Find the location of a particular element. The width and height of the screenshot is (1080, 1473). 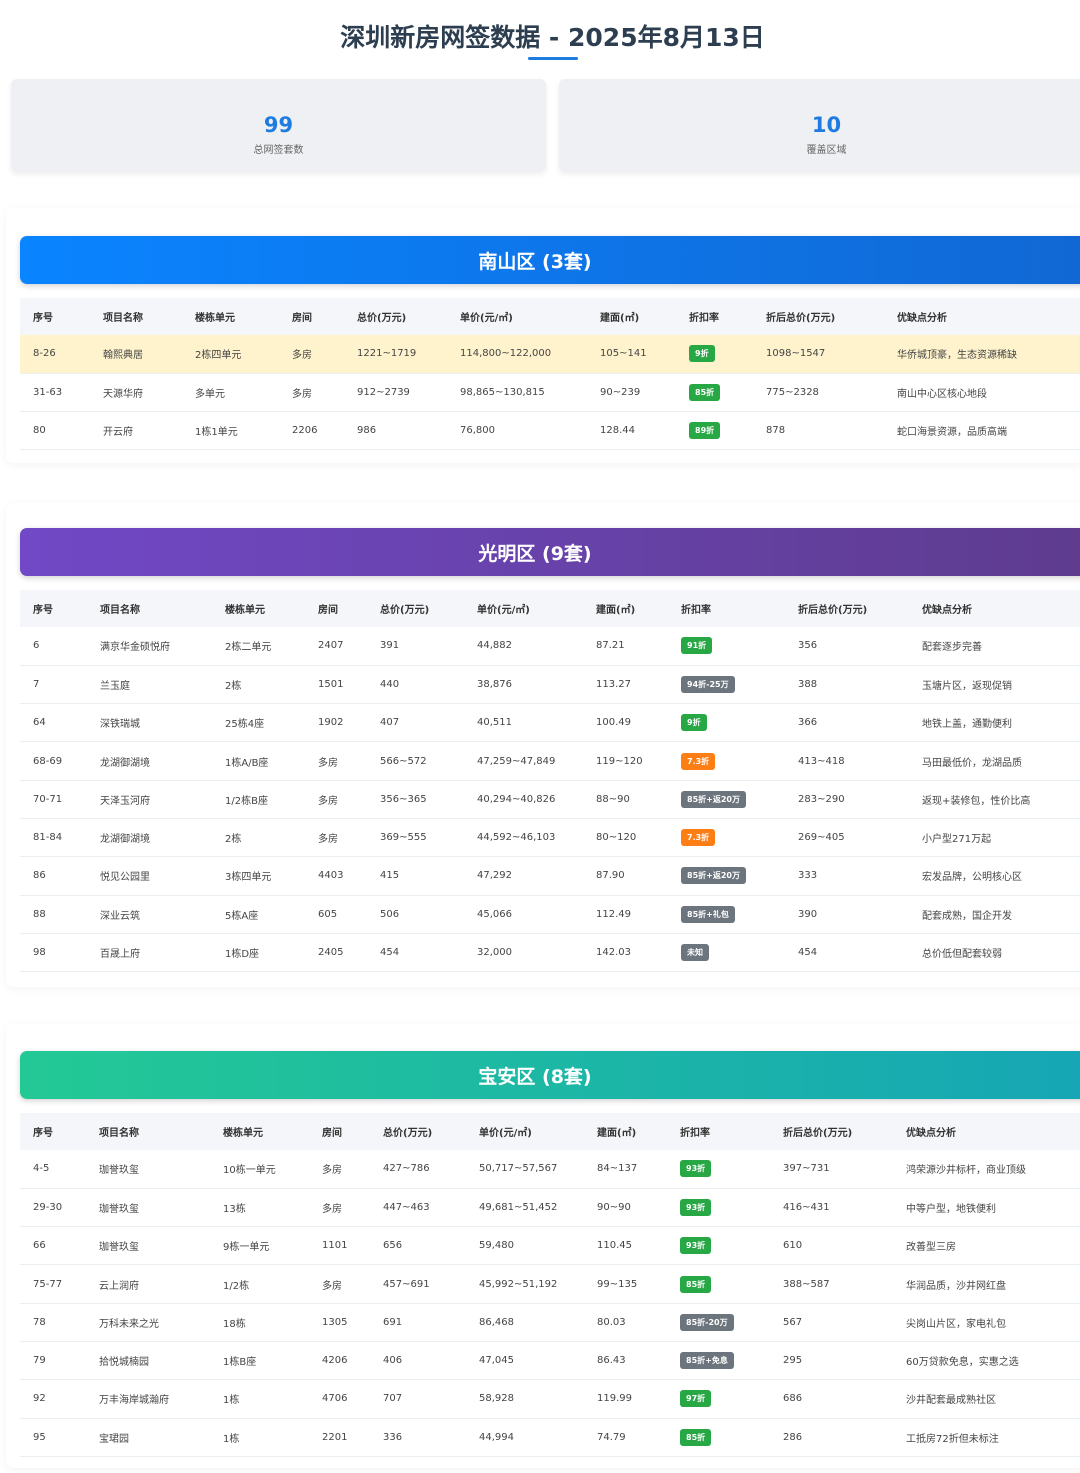

discount-badge: 85折+免息 is located at coordinates (707, 1361).